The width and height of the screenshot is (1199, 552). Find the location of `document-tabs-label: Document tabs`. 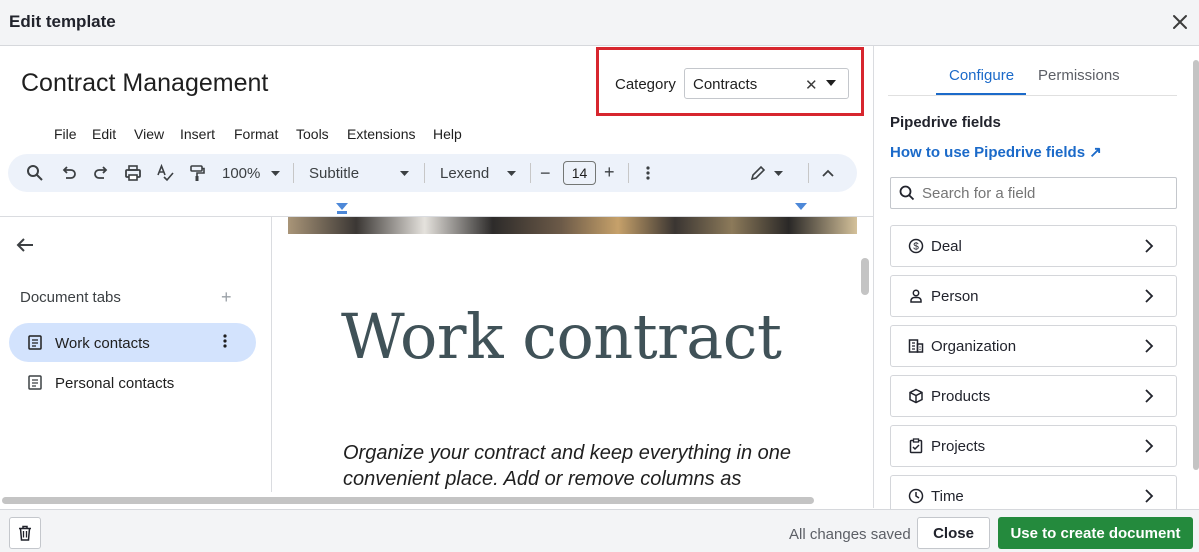

document-tabs-label: Document tabs is located at coordinates (70, 297).